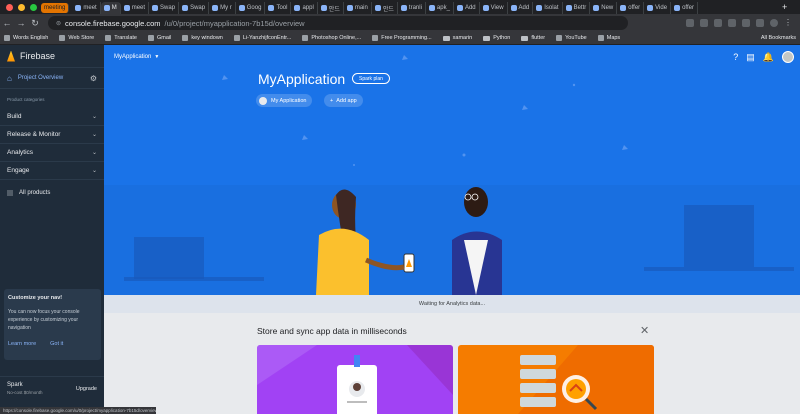 The height and width of the screenshot is (414, 800). Describe the element at coordinates (40, 78) in the screenshot. I see `project-overview-link: Project Overview` at that location.